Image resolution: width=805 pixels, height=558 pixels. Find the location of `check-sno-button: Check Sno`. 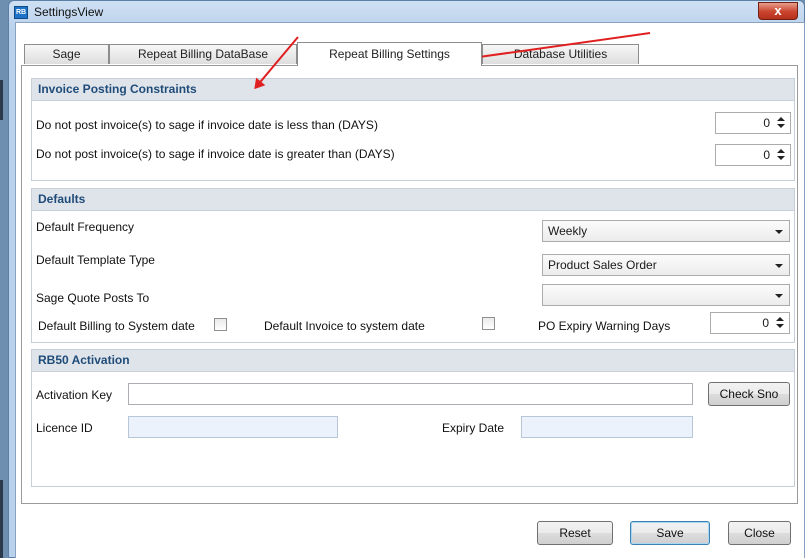

check-sno-button: Check Sno is located at coordinates (749, 394).